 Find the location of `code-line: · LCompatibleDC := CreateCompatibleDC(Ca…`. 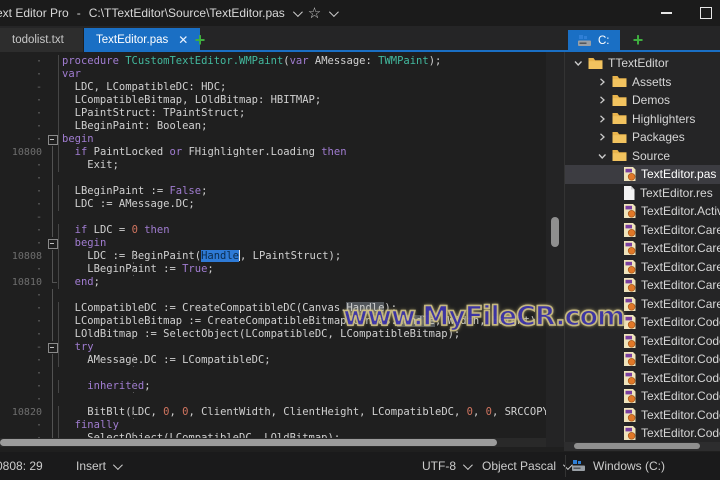

code-line: · LCompatibleDC := CreateCompatibleDC(Ca… is located at coordinates (273, 308).